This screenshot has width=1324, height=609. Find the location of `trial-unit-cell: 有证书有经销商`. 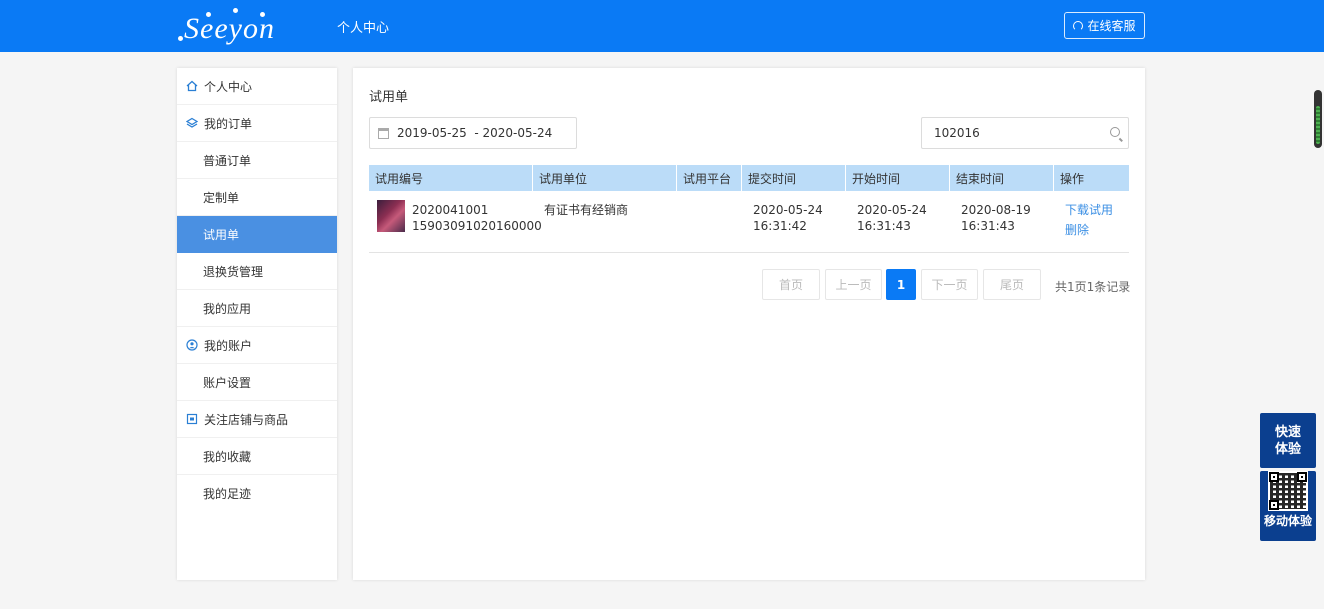

trial-unit-cell: 有证书有经销商 is located at coordinates (586, 210).